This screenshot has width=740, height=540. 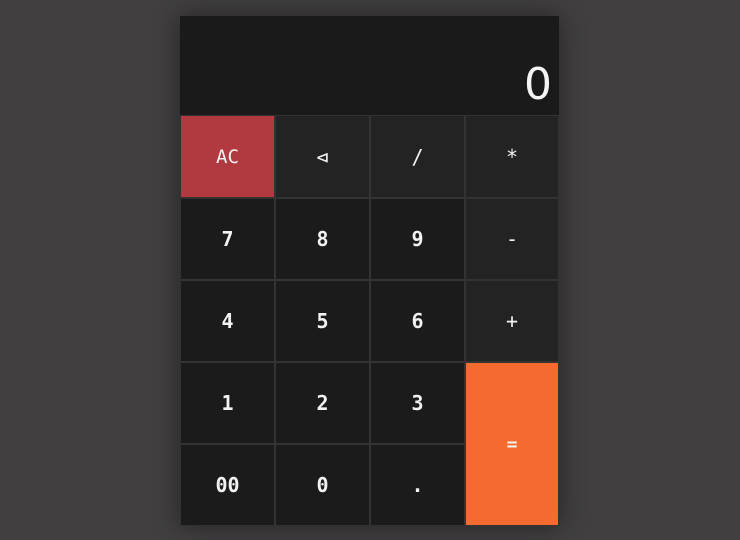 I want to click on display-value: 0, so click(x=538, y=84).